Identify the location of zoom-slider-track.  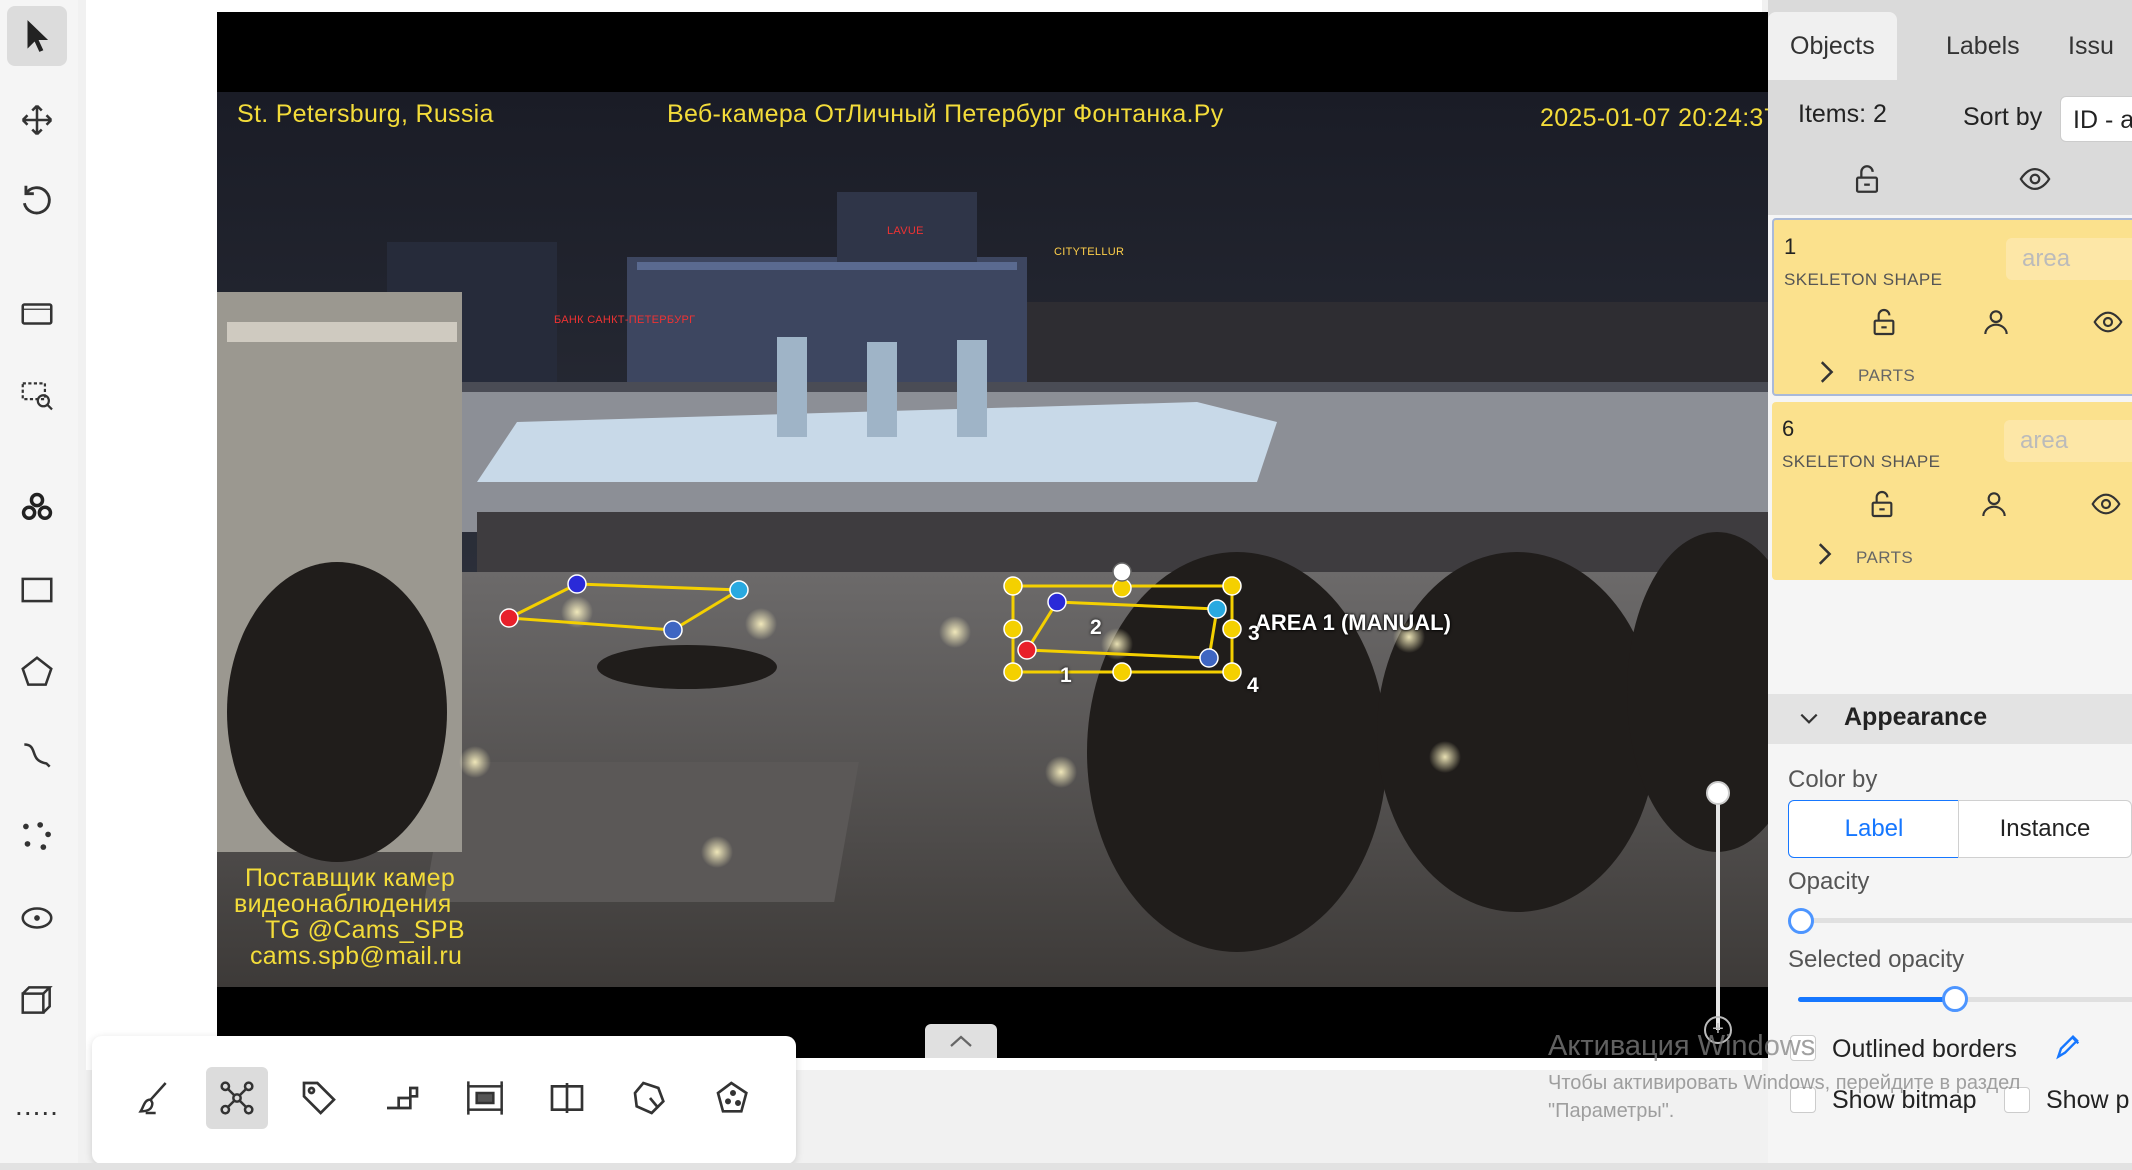
(1718, 910).